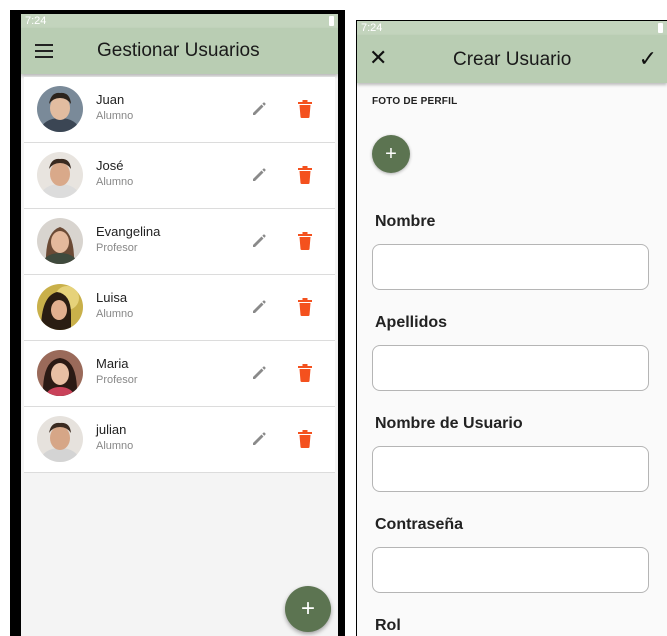 The width and height of the screenshot is (667, 636). Describe the element at coordinates (110, 165) in the screenshot. I see `user-name: José` at that location.